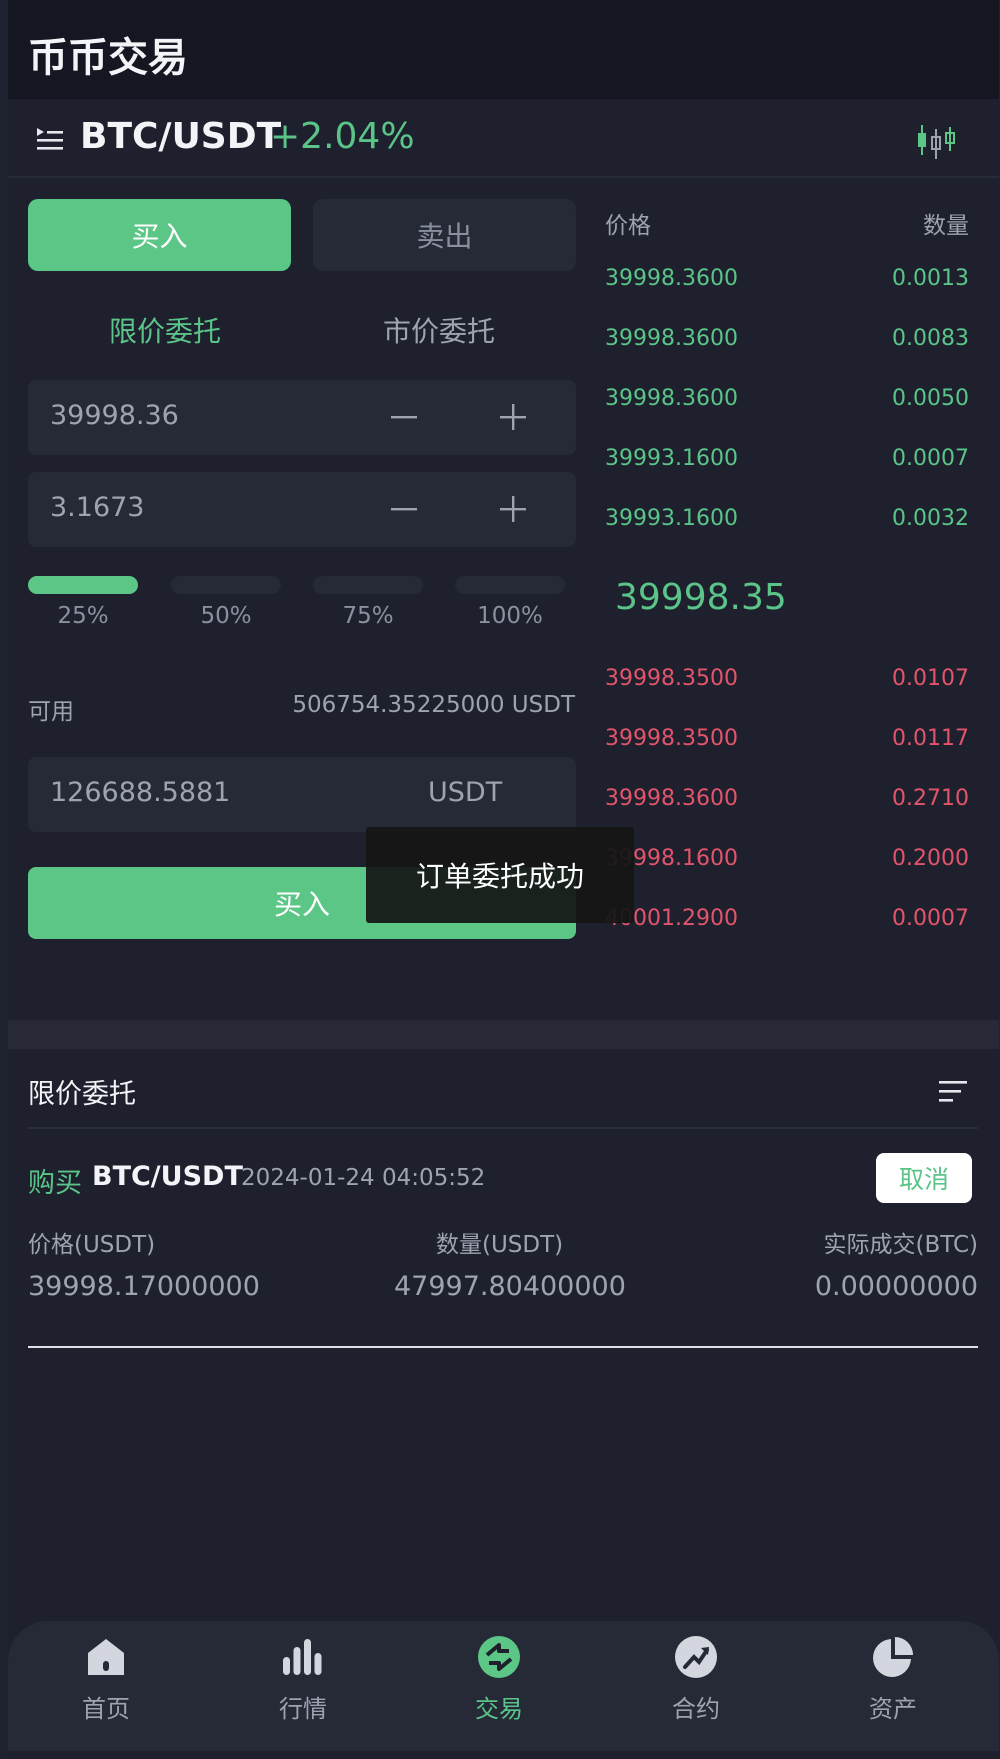 This screenshot has width=1000, height=1759. What do you see at coordinates (946, 226) in the screenshot?
I see `orderbook-qty-header: 数量` at bounding box center [946, 226].